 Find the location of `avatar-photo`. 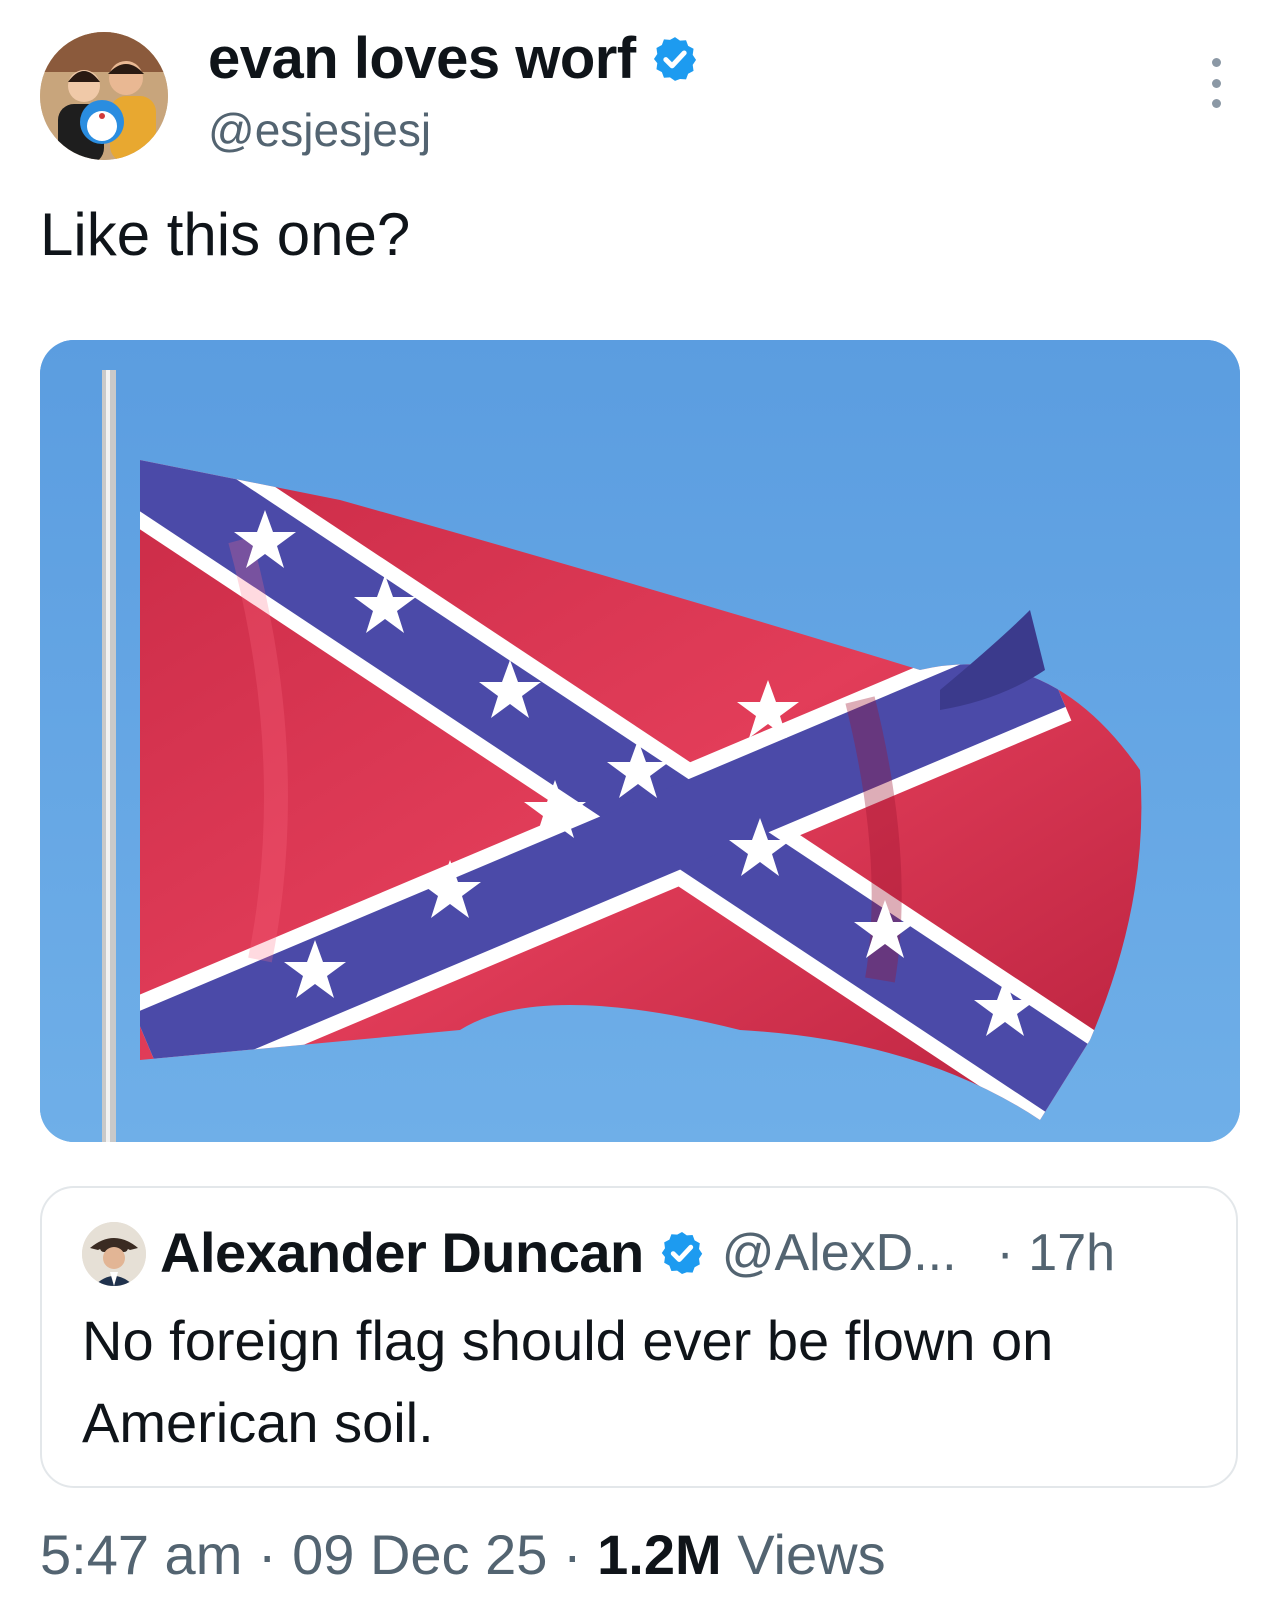

avatar-photo is located at coordinates (104, 96).